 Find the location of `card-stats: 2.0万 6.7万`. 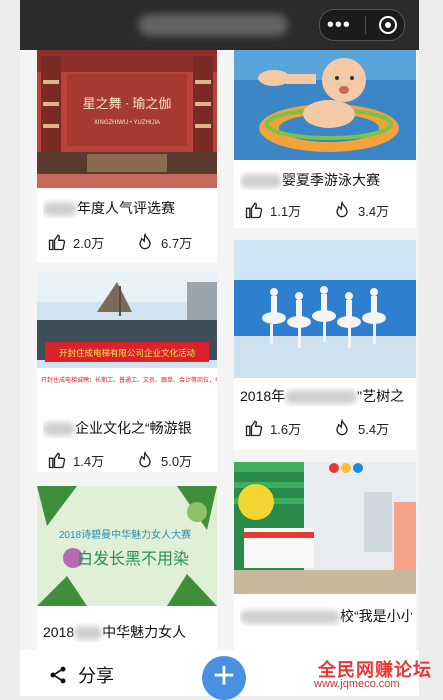

card-stats: 2.0万 6.7万 is located at coordinates (128, 242).